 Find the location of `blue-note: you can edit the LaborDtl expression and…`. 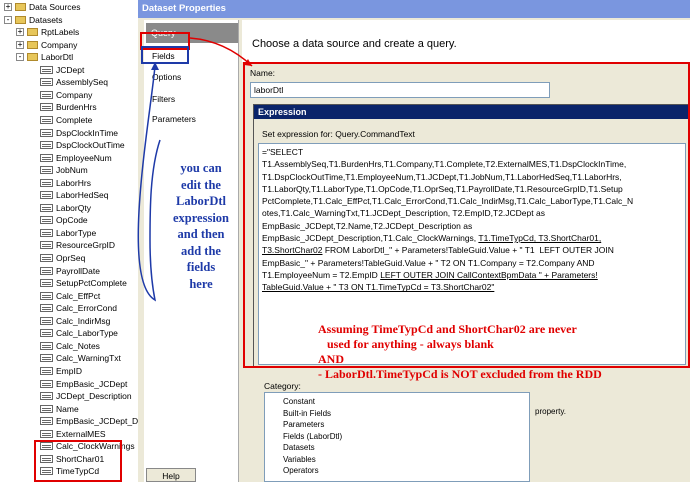

blue-note: you can edit the LaborDtl expression and… is located at coordinates (201, 226).